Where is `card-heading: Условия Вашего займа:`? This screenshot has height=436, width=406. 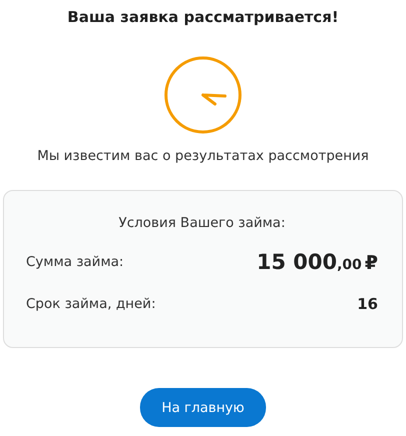
card-heading: Условия Вашего займа: is located at coordinates (202, 223).